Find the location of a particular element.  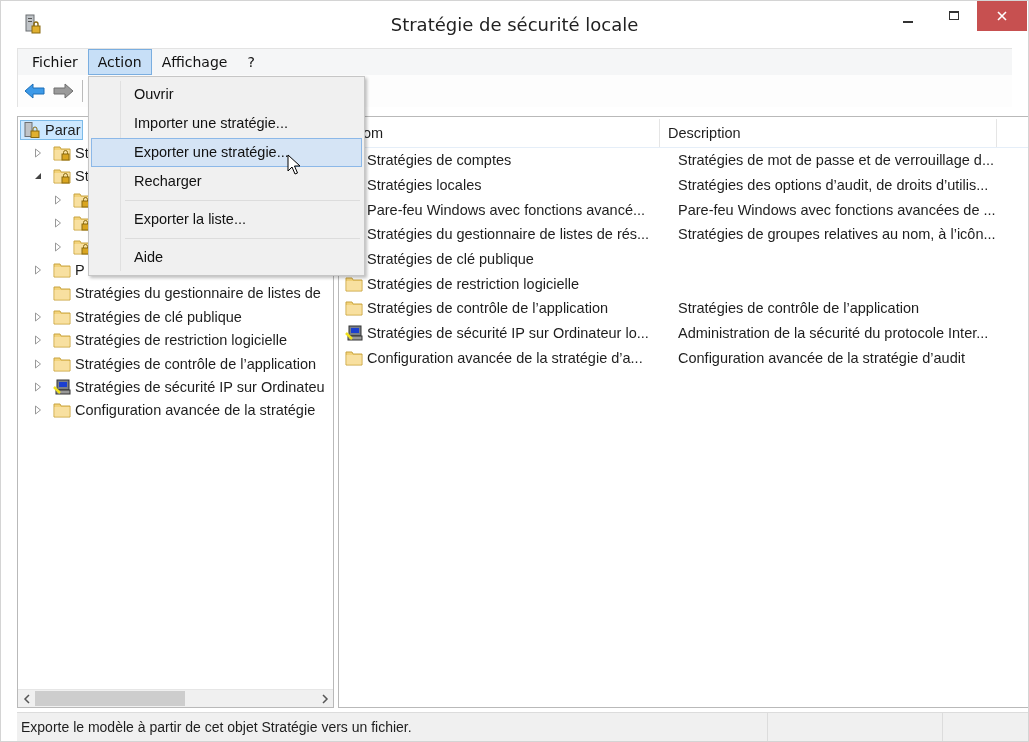

minimize-icon is located at coordinates (908, 22).